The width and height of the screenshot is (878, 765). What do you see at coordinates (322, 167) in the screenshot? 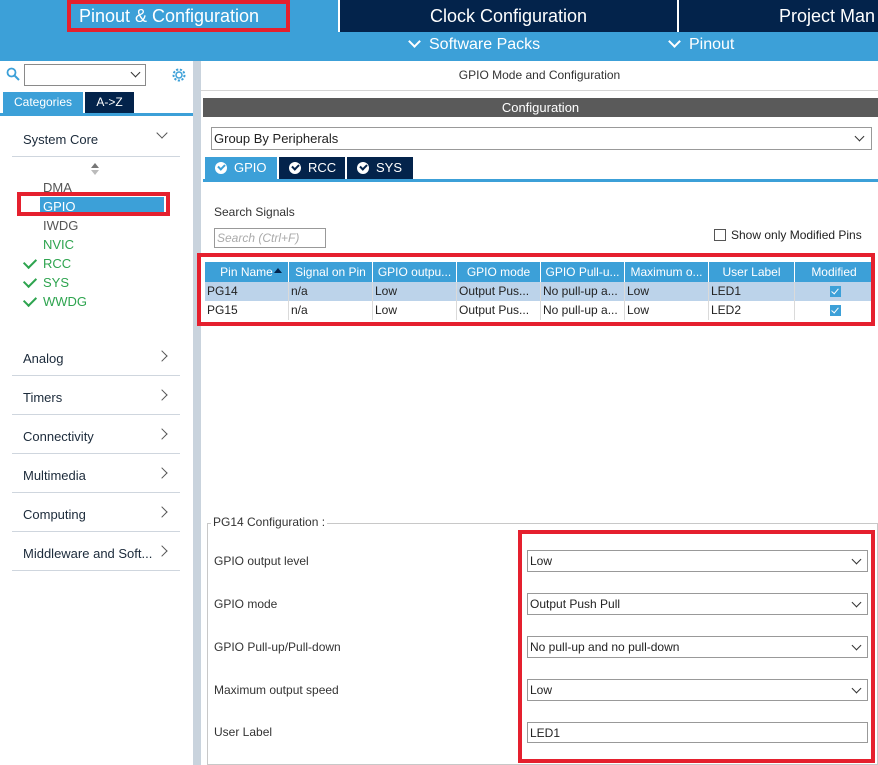
I see `tab-rcc-label: RCC` at bounding box center [322, 167].